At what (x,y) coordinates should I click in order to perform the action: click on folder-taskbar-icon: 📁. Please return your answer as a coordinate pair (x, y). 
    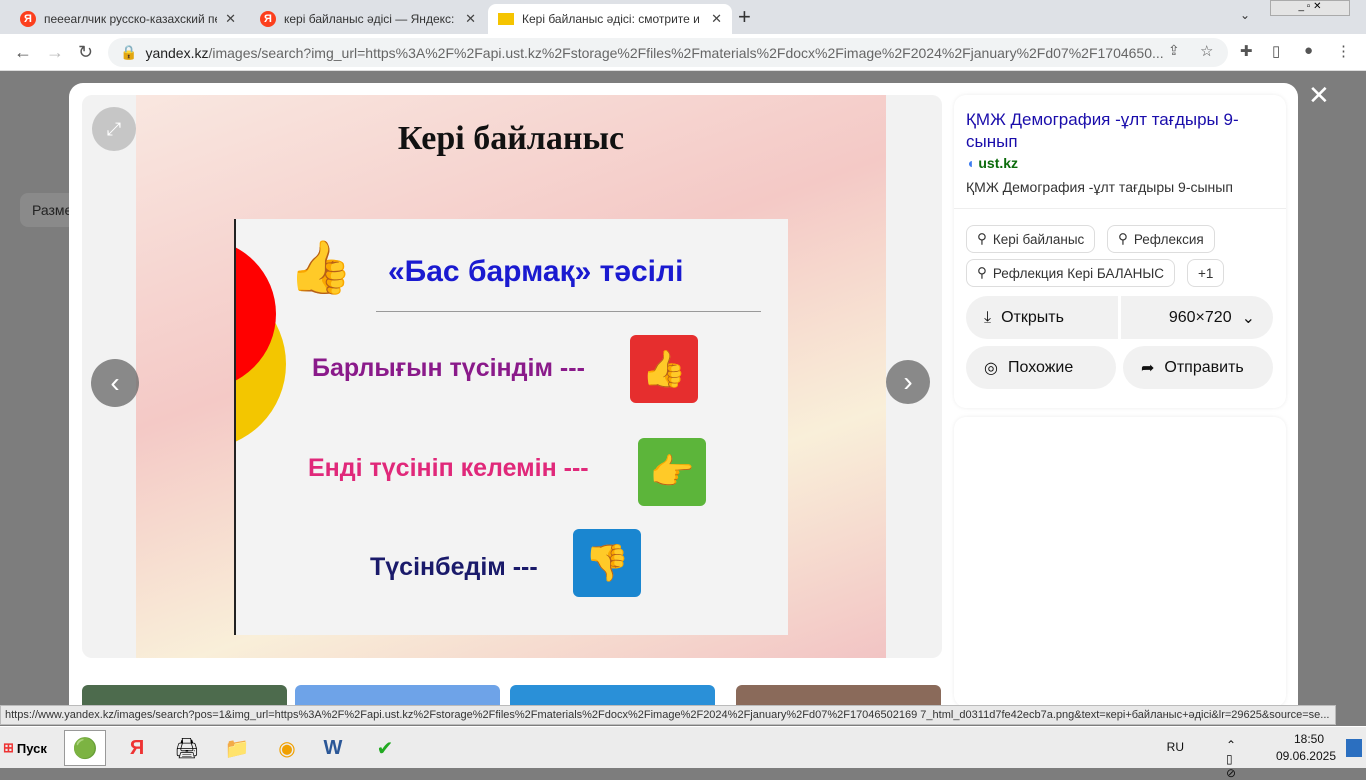
    Looking at the image, I should click on (237, 748).